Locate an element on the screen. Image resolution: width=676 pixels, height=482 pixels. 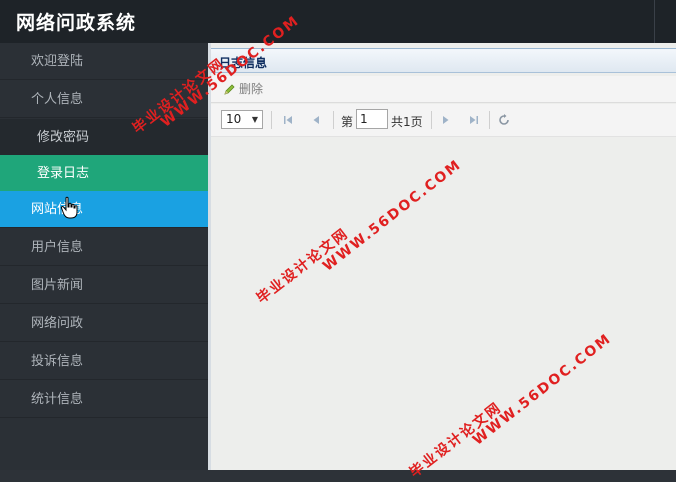
page-prefix-label: 第 is located at coordinates (347, 122).